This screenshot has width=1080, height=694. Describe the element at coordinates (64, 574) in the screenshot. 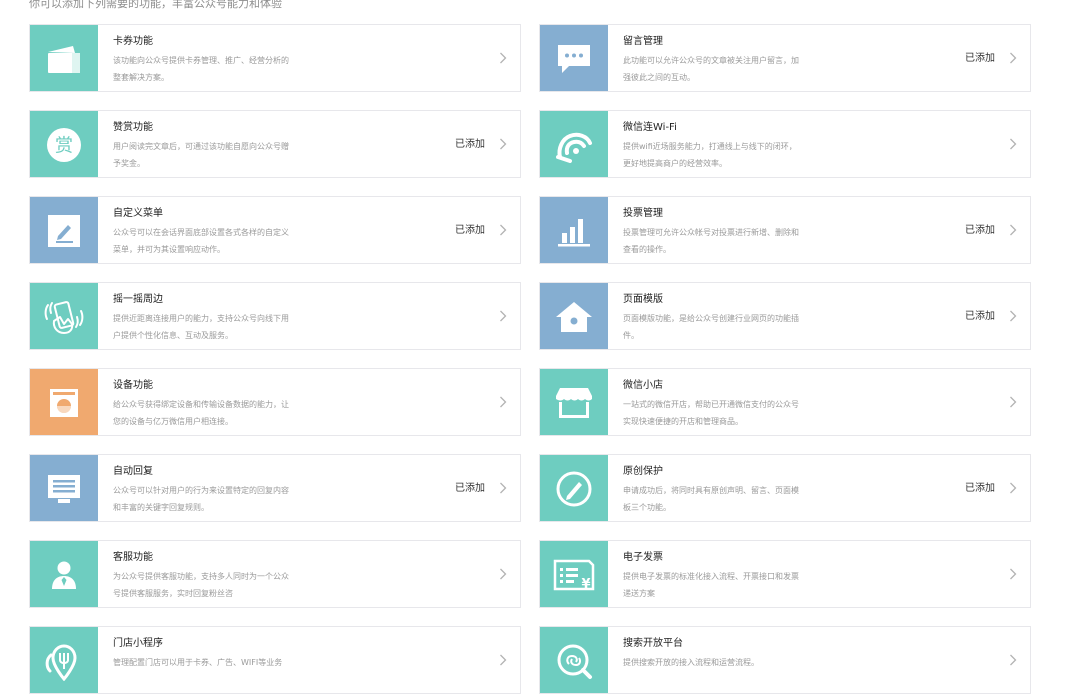

I see `customer-service-icon` at that location.